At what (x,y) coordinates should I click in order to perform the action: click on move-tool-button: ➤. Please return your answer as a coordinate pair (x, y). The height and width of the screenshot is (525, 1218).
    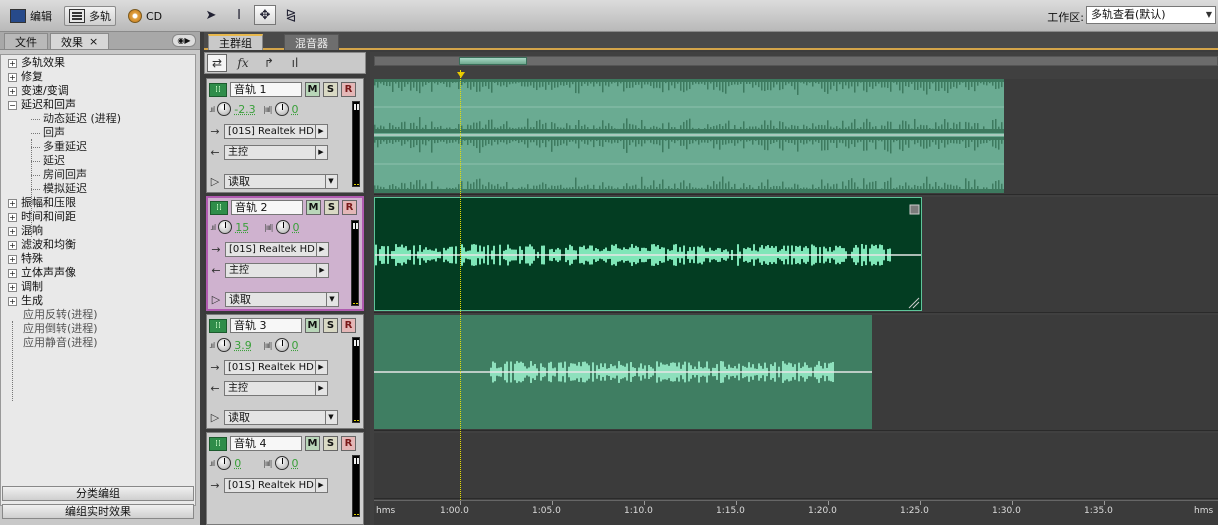
    Looking at the image, I should click on (211, 15).